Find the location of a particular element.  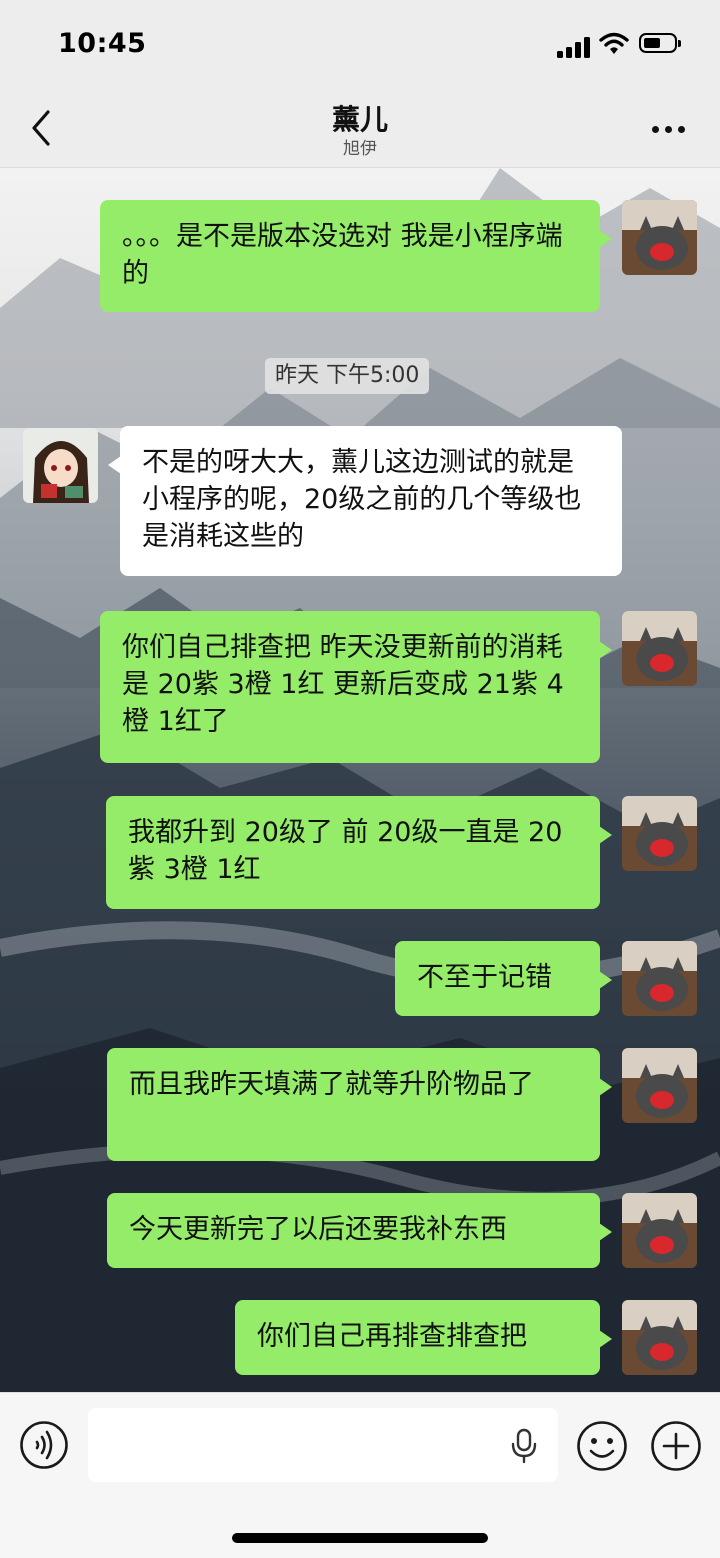

message-text: 不至于记错 is located at coordinates (484, 977).